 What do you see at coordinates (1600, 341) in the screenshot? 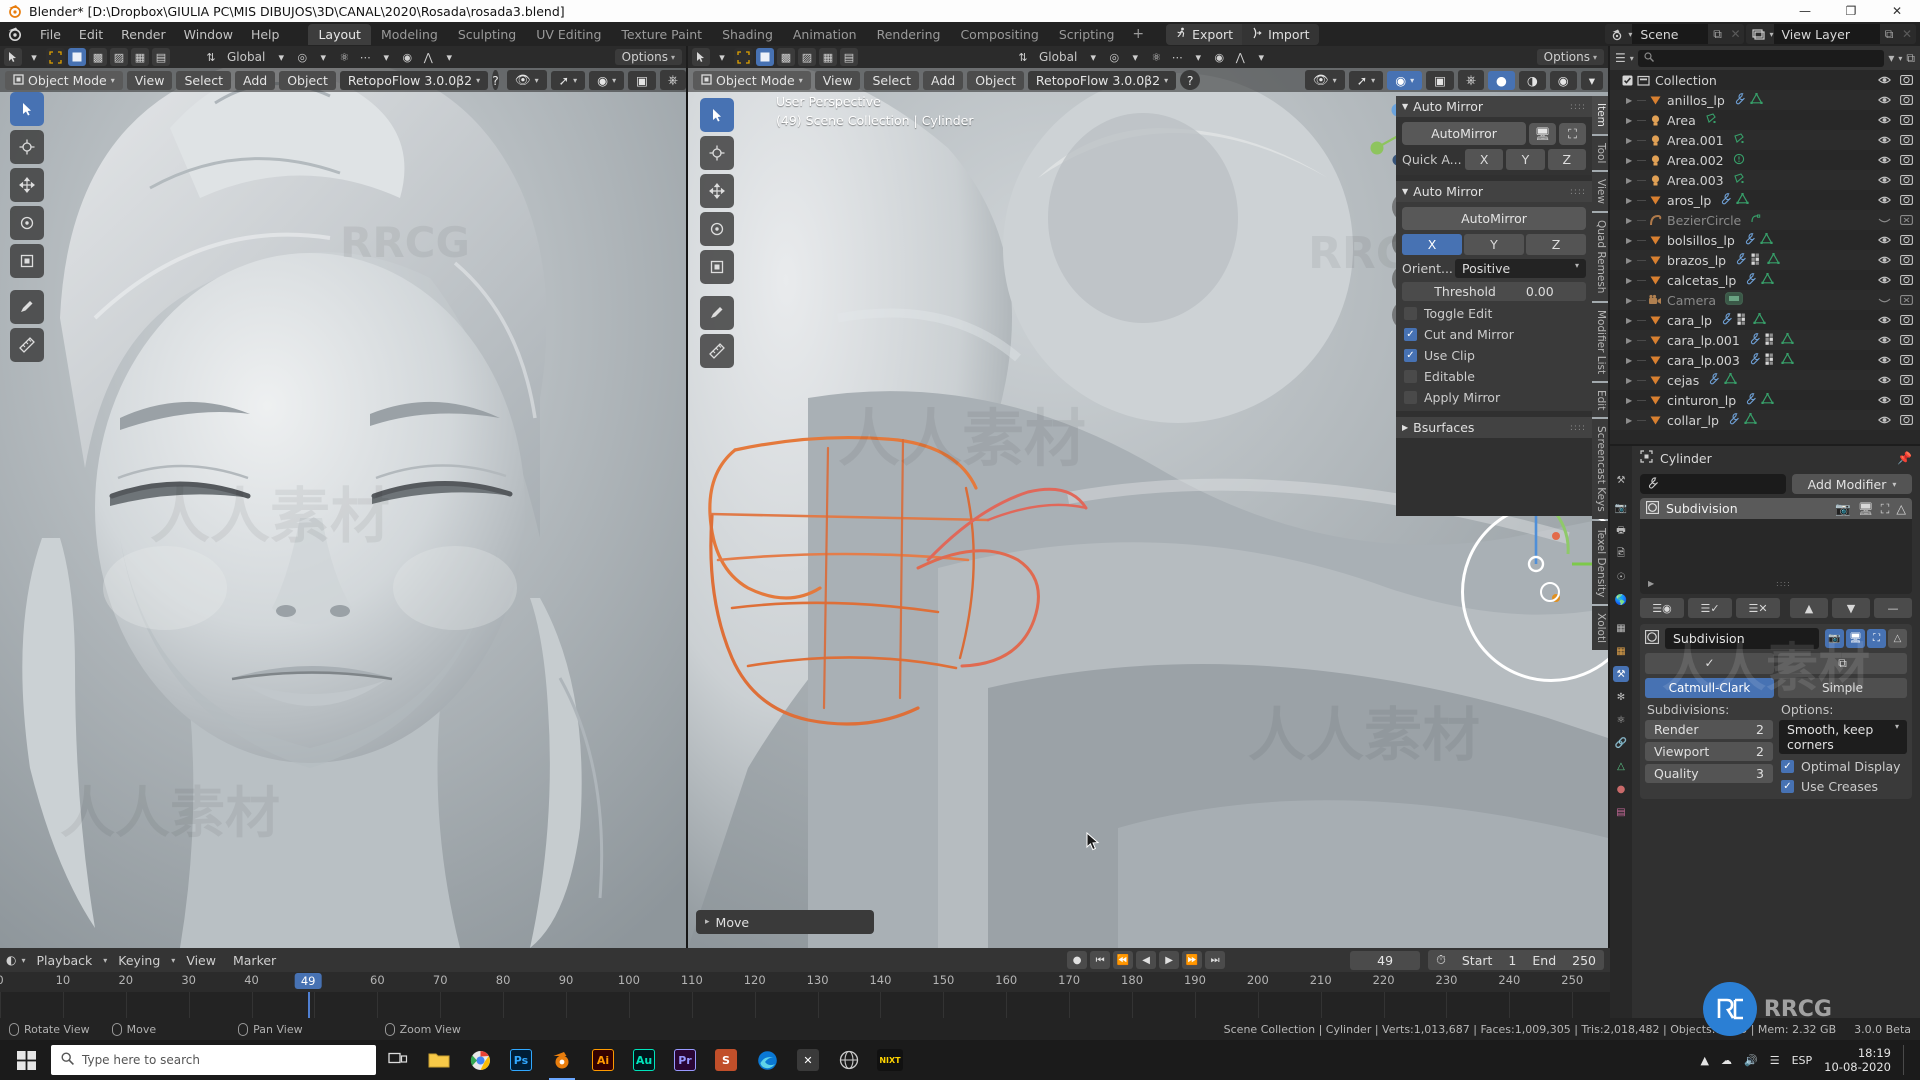
I see `npanel-tab-modifier-list: Modifier List` at bounding box center [1600, 341].